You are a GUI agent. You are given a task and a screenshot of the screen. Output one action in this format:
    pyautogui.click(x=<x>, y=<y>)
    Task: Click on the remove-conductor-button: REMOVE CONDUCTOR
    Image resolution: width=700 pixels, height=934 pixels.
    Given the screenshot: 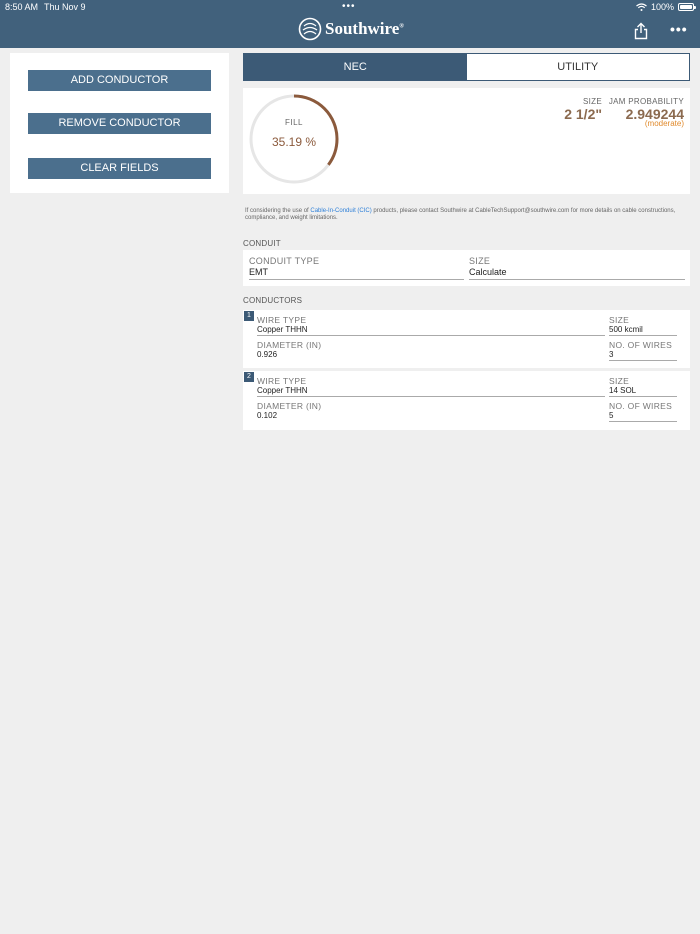 What is the action you would take?
    pyautogui.click(x=119, y=123)
    